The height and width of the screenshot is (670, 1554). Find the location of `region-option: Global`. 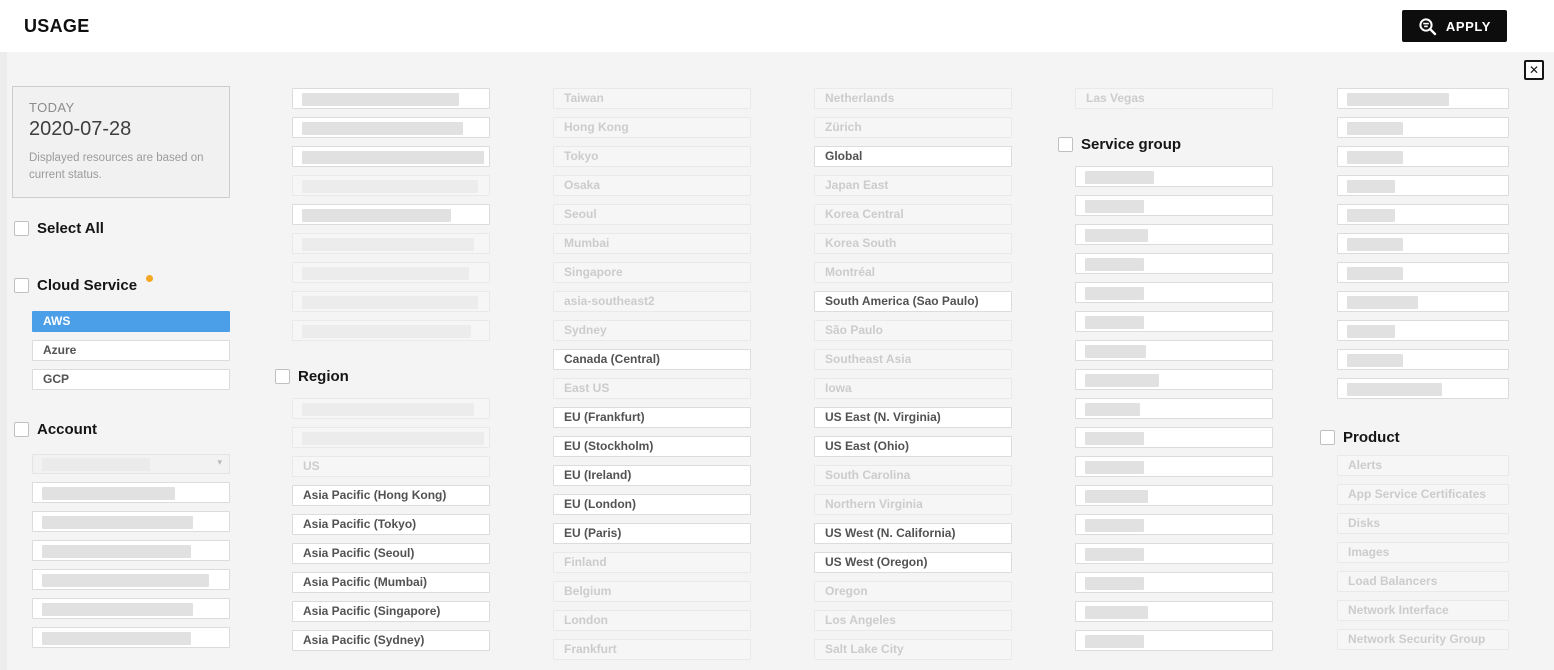

region-option: Global is located at coordinates (913, 156).